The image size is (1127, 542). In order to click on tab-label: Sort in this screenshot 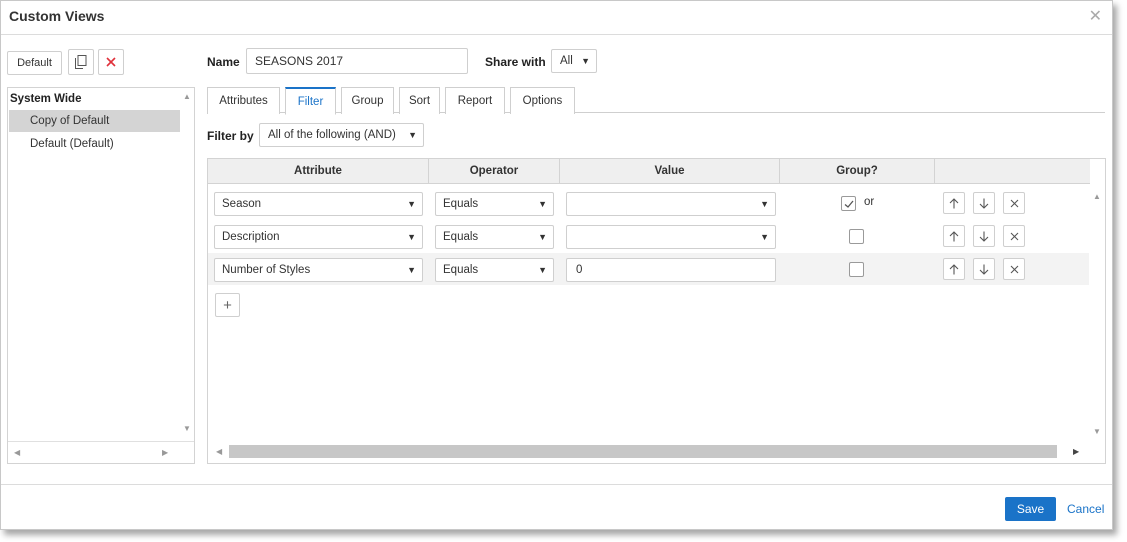, I will do `click(419, 101)`.